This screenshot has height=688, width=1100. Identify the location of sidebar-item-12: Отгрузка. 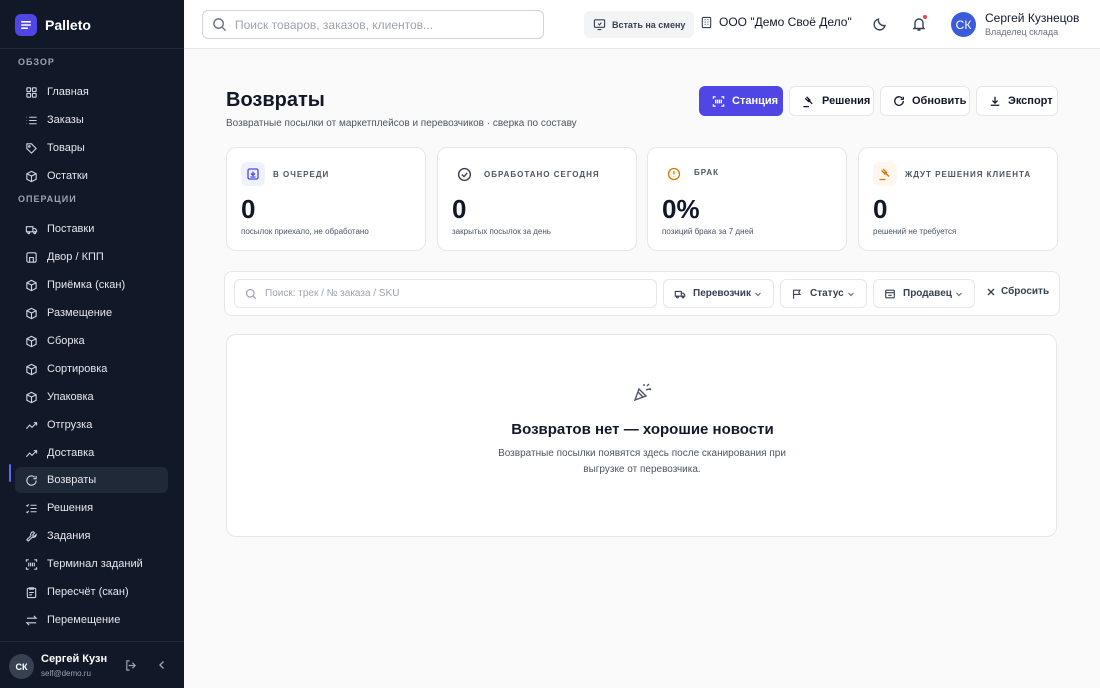
(91, 425).